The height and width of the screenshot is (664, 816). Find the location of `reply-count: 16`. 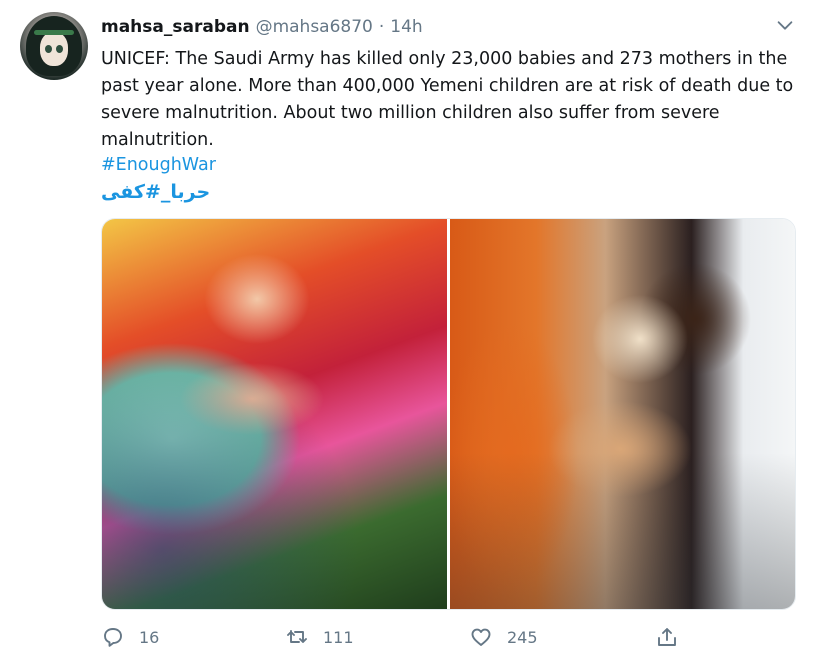

reply-count: 16 is located at coordinates (149, 637).